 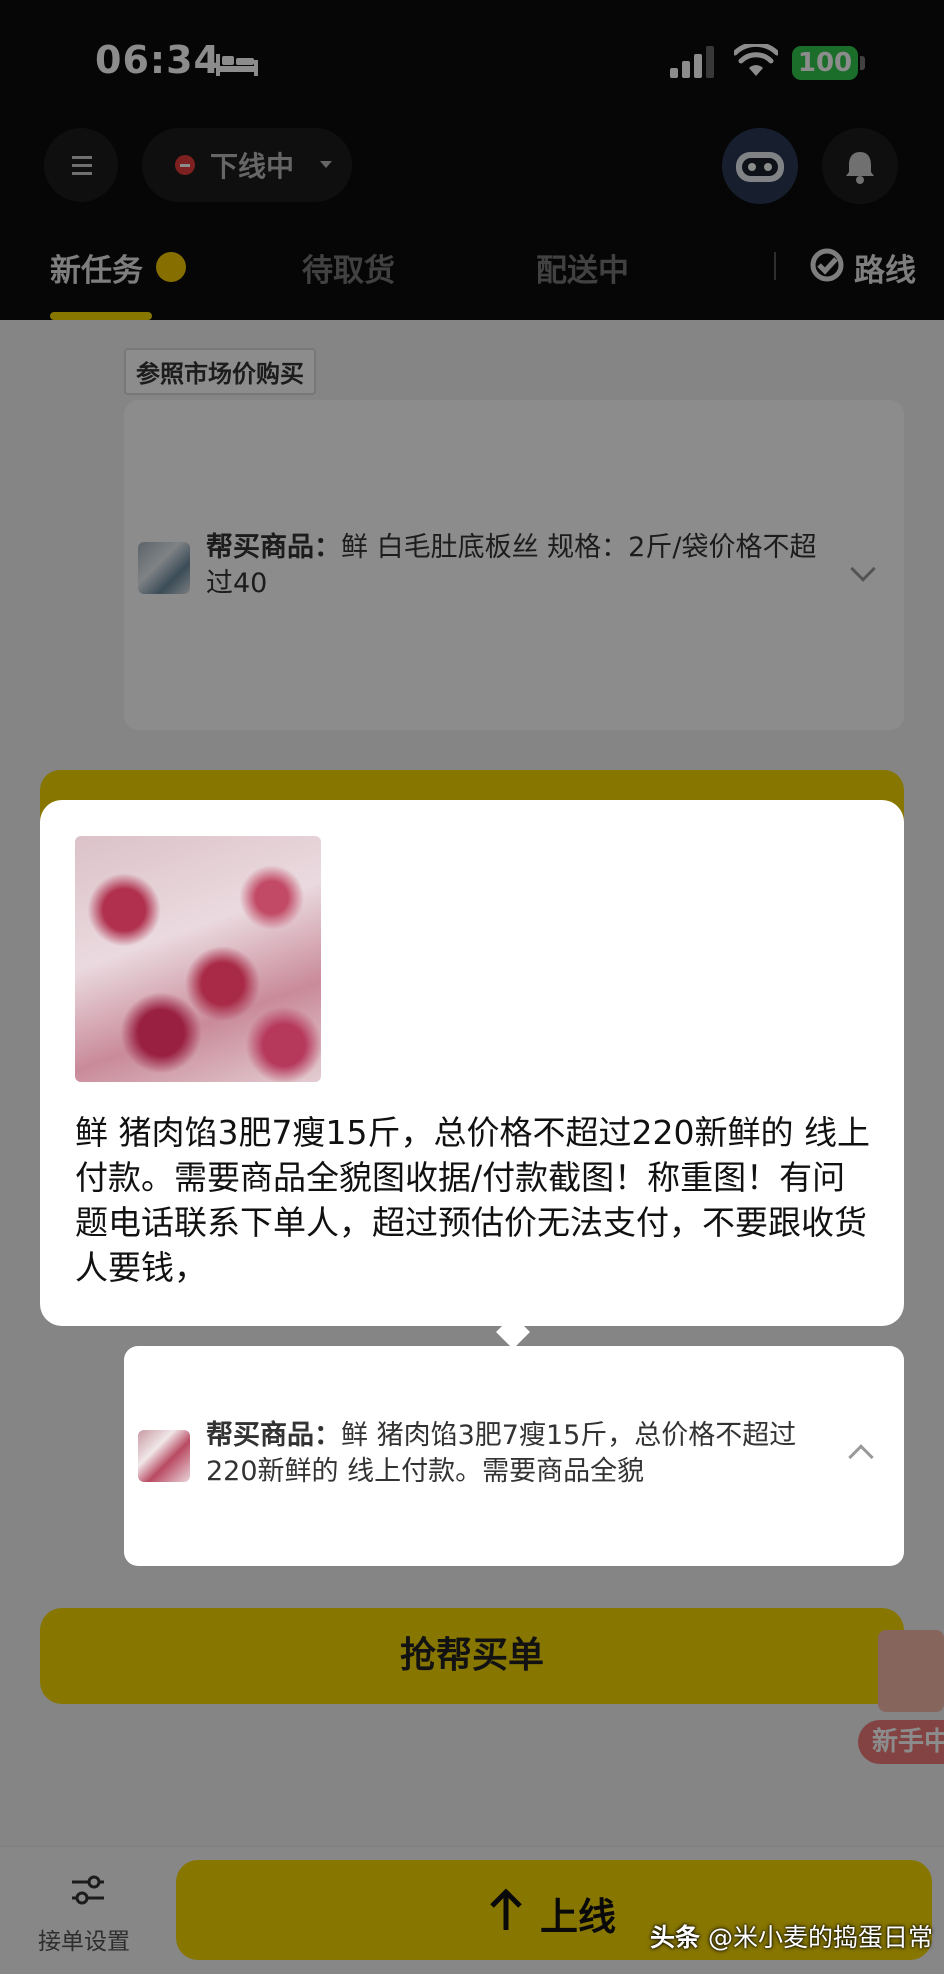 What do you see at coordinates (273, 1435) in the screenshot?
I see `order-title-prefix: 帮买商品：` at bounding box center [273, 1435].